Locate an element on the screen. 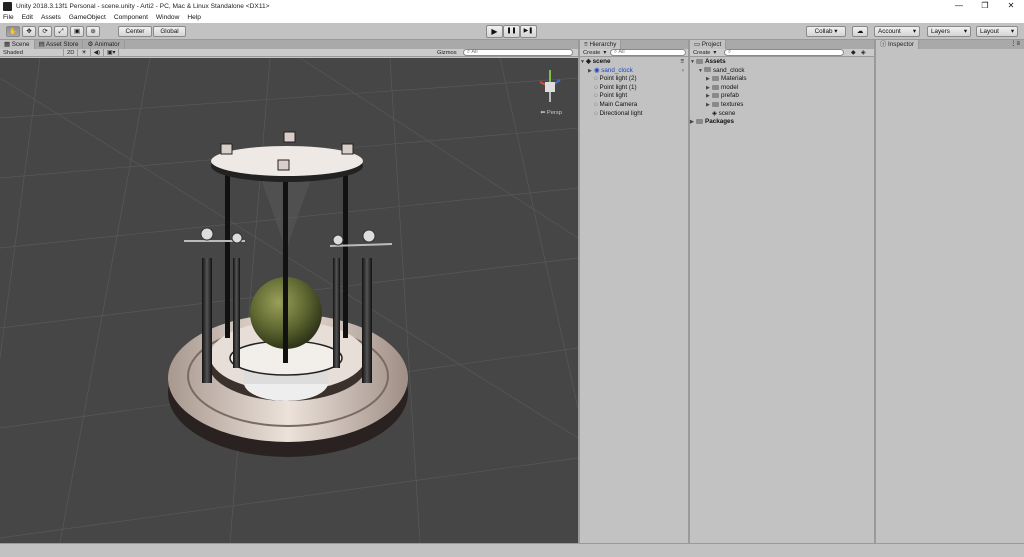 The height and width of the screenshot is (557, 1024). tree-row-scene-asset: ◈ scene is located at coordinates (782, 114).